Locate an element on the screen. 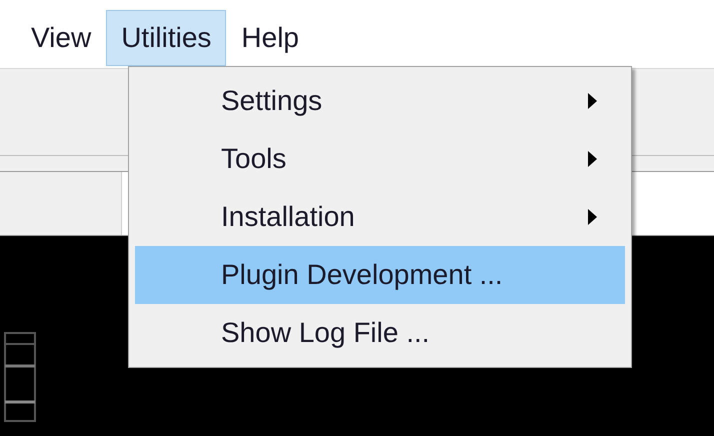 The image size is (714, 436). menu-item: Settings is located at coordinates (380, 101).